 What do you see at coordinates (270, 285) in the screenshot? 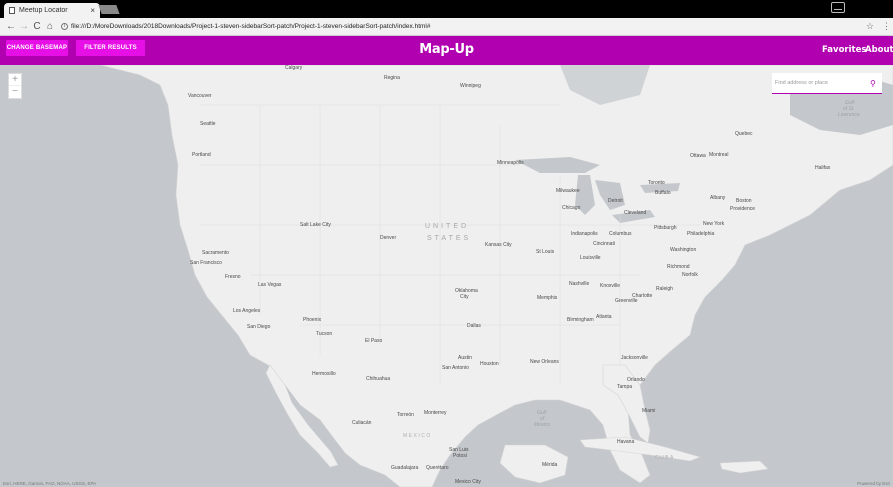
I see `label-las-vegas: Las Vegas` at bounding box center [270, 285].